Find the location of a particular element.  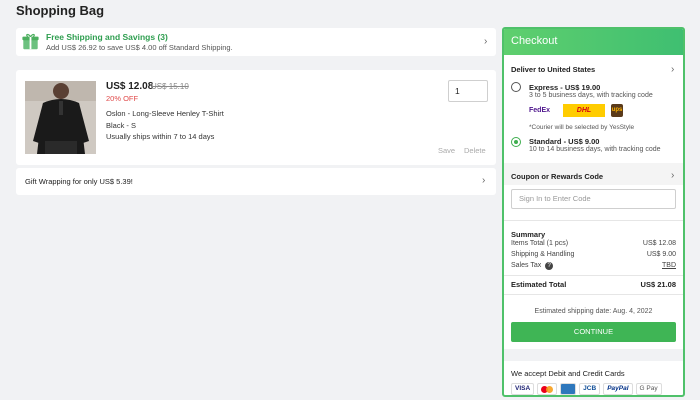

summary-label: Items Total (1 pcs) is located at coordinates (540, 243).